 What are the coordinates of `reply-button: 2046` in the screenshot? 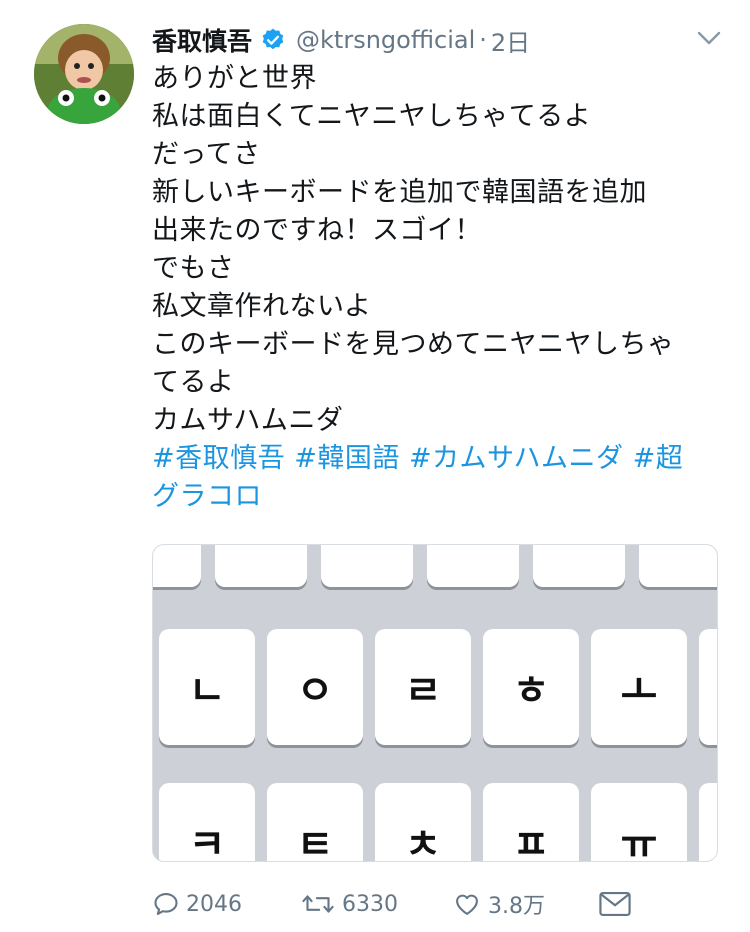 It's located at (197, 904).